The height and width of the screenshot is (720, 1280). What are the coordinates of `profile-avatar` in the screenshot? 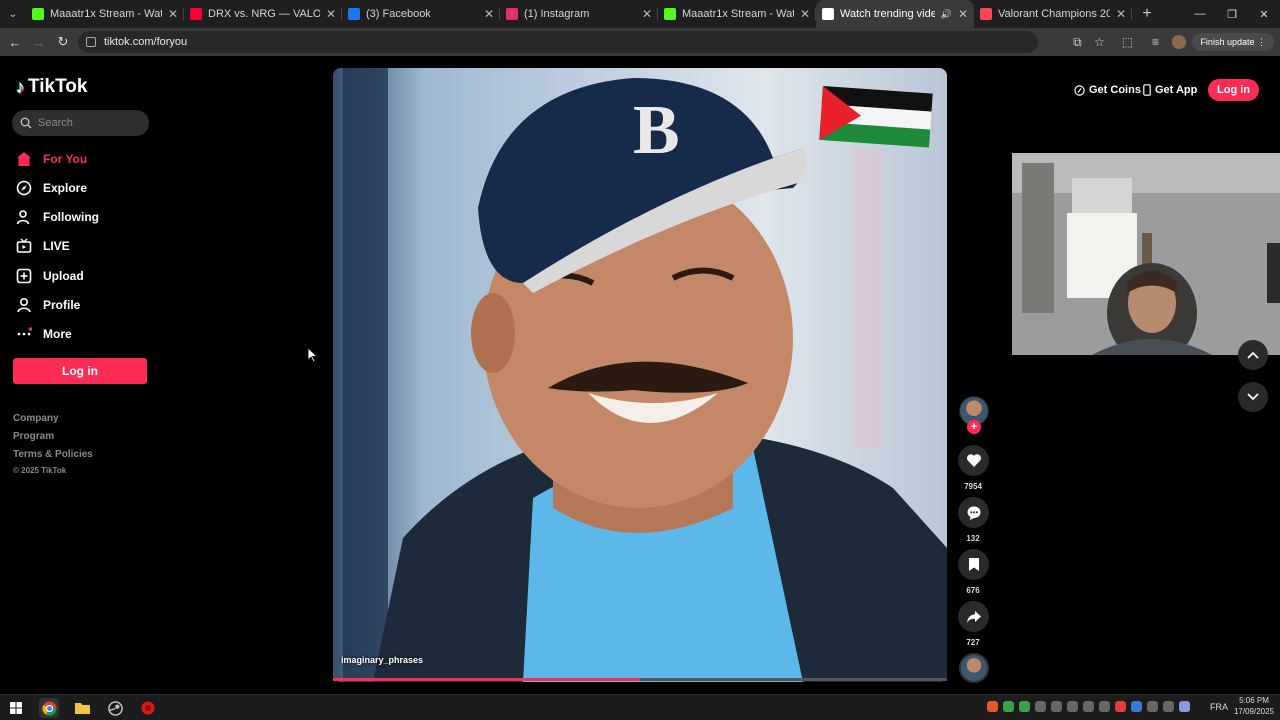 It's located at (1179, 42).